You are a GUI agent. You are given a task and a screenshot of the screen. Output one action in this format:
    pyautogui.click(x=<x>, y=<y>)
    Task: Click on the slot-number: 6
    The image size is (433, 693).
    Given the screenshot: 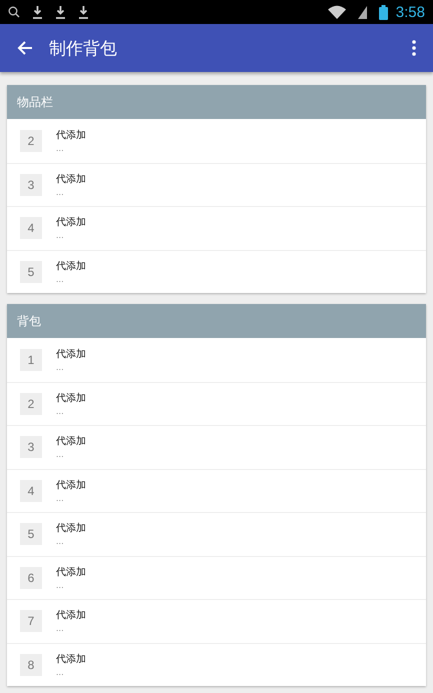 What is the action you would take?
    pyautogui.click(x=31, y=577)
    